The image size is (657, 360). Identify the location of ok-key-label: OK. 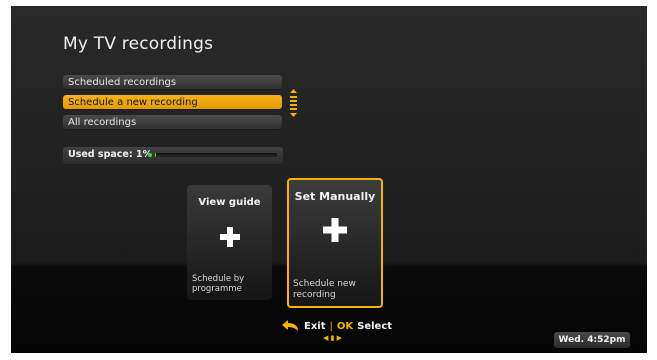
(345, 326).